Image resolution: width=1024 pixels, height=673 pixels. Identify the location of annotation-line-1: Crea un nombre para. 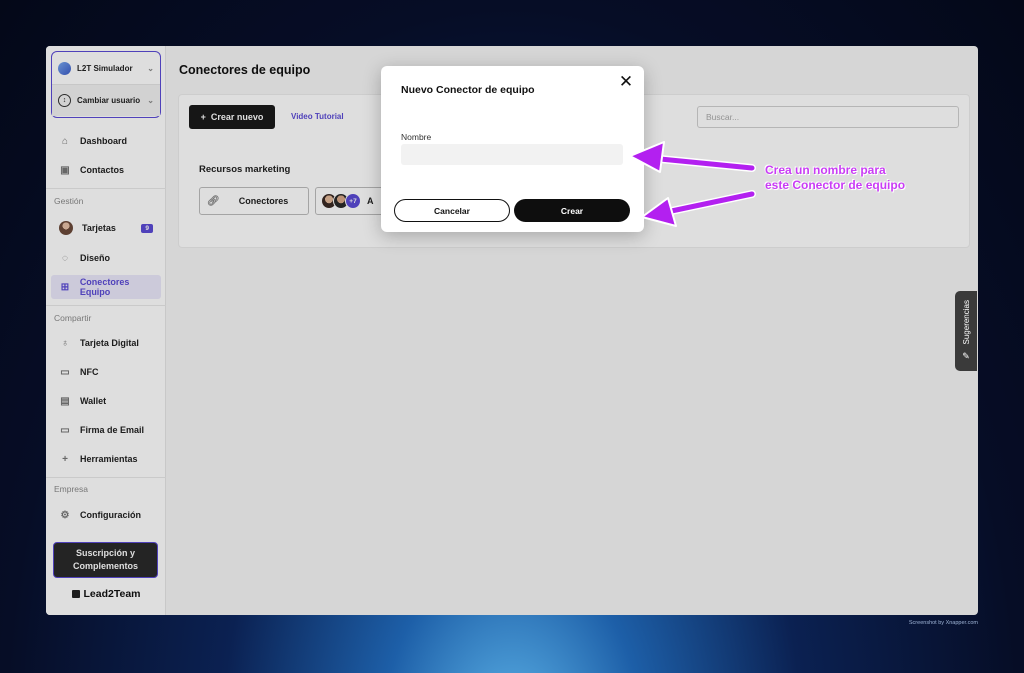
(825, 170).